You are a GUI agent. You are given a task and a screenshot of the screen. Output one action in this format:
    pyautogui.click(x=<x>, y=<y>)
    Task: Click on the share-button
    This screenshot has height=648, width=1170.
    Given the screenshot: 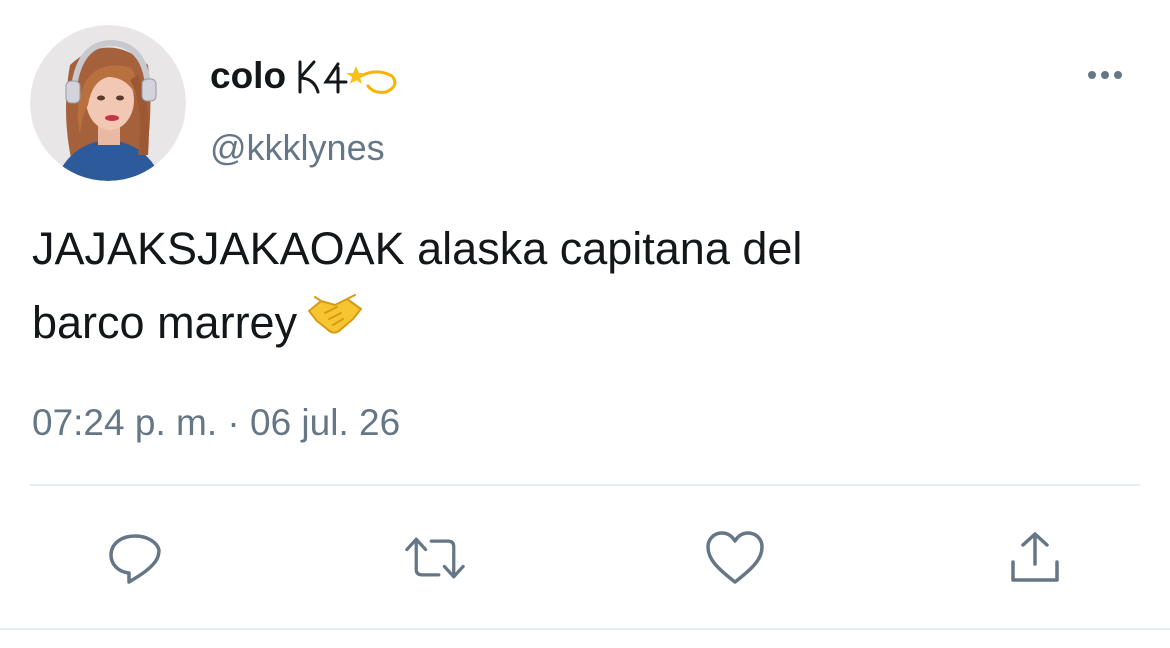 What is the action you would take?
    pyautogui.click(x=1035, y=558)
    